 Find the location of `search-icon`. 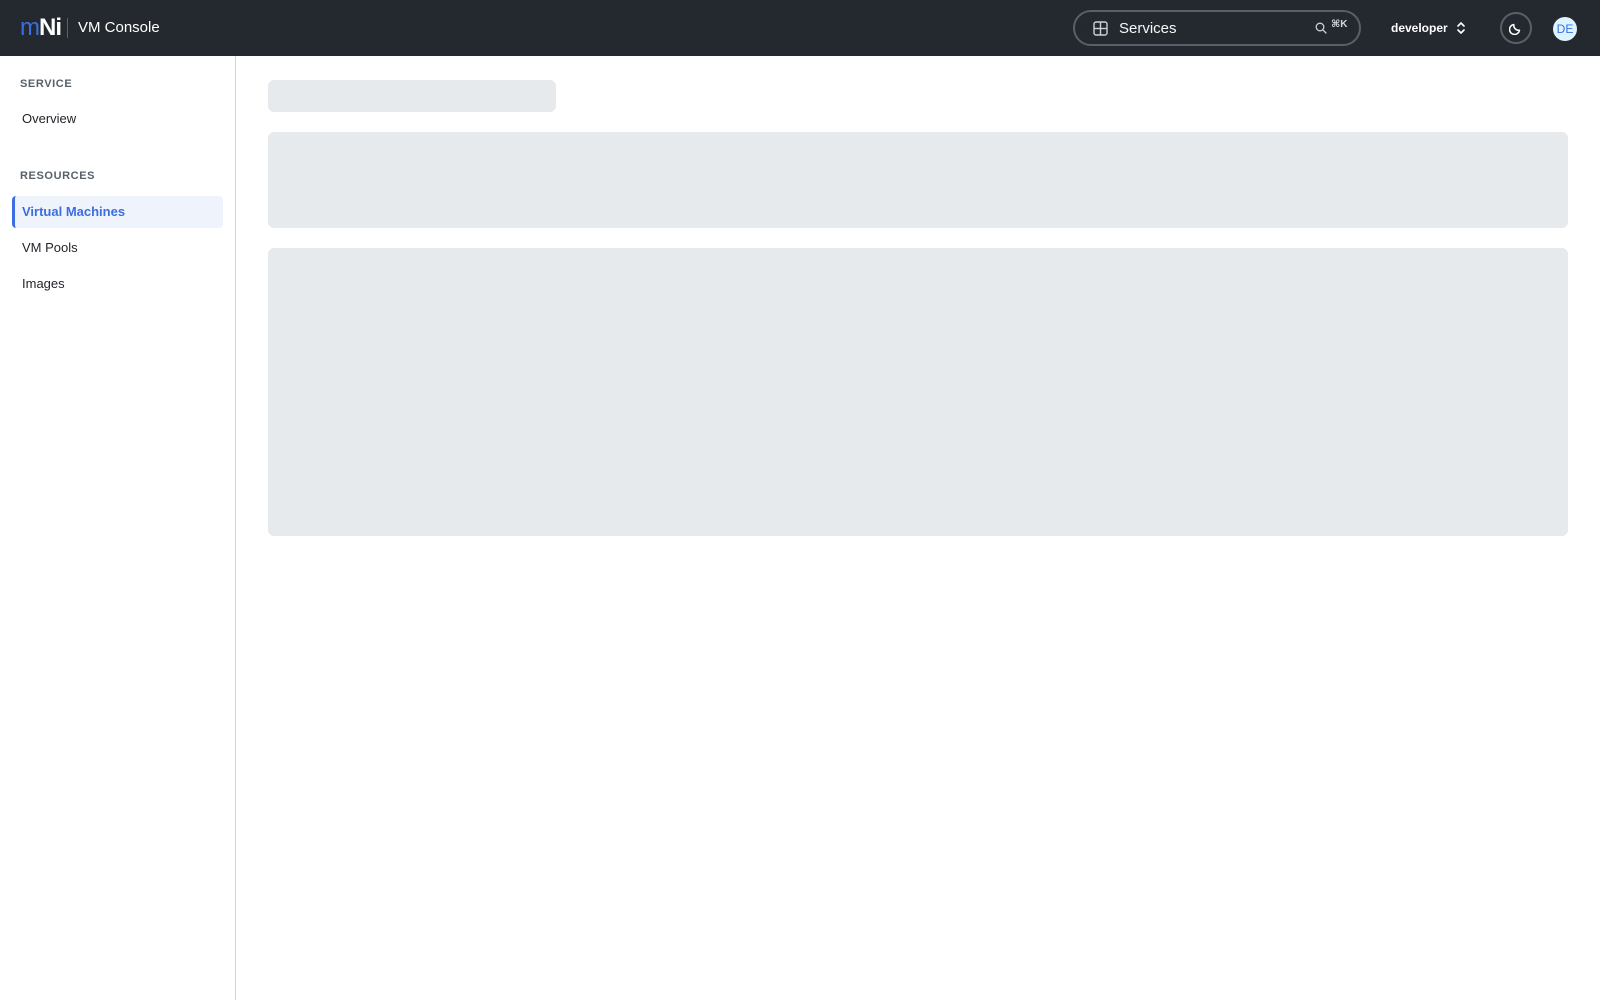

search-icon is located at coordinates (1321, 28).